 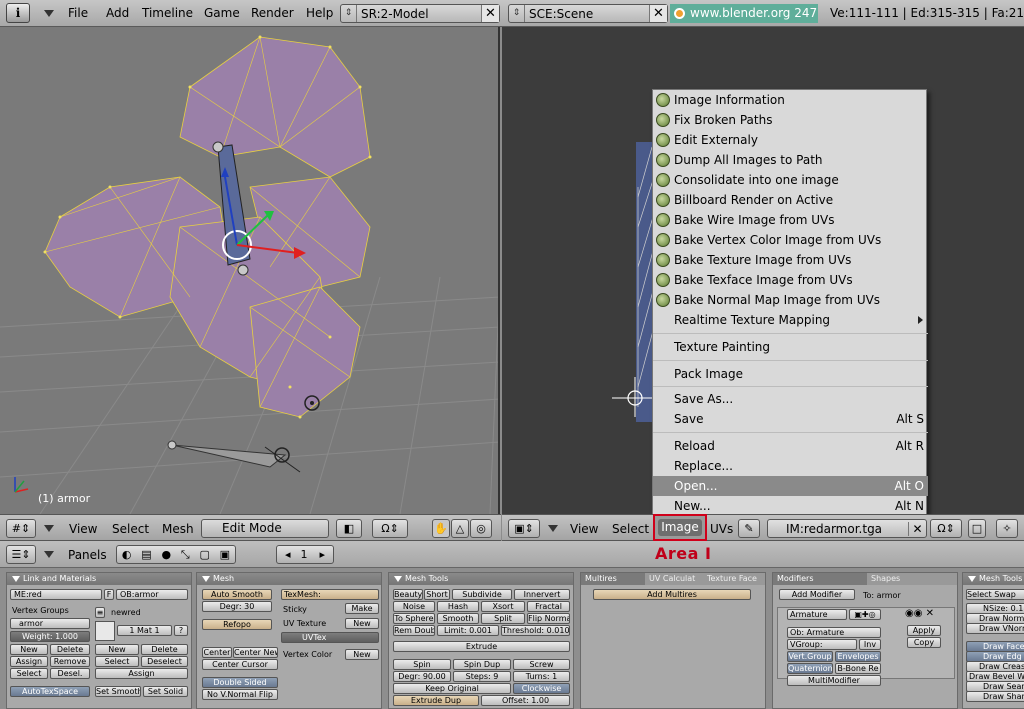 What do you see at coordinates (109, 594) in the screenshot?
I see `fake-user-button: F` at bounding box center [109, 594].